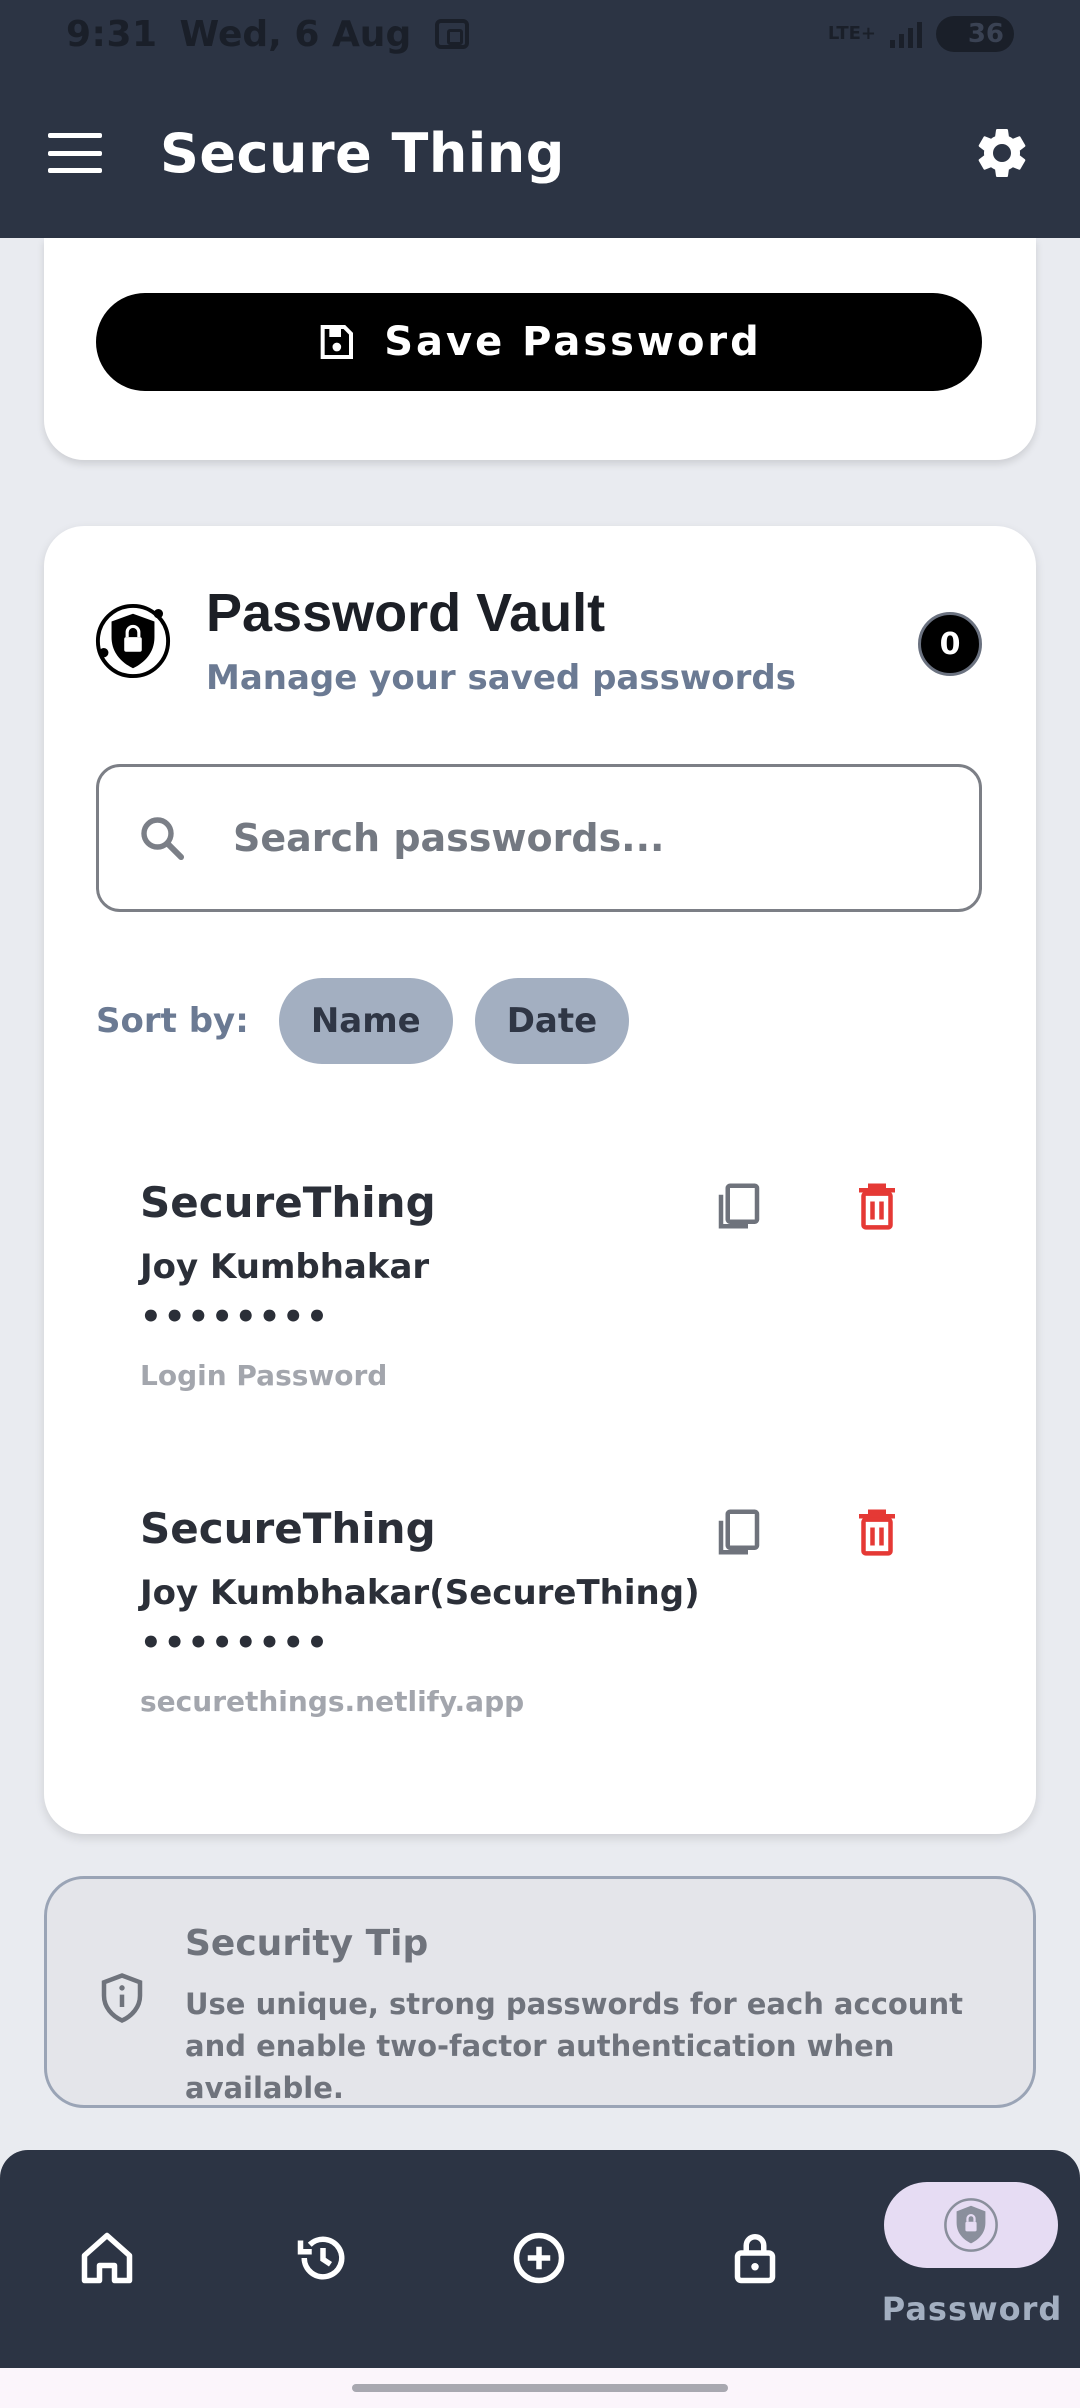 The width and height of the screenshot is (1080, 2408). What do you see at coordinates (972, 2309) in the screenshot?
I see `nav-password-label: Password` at bounding box center [972, 2309].